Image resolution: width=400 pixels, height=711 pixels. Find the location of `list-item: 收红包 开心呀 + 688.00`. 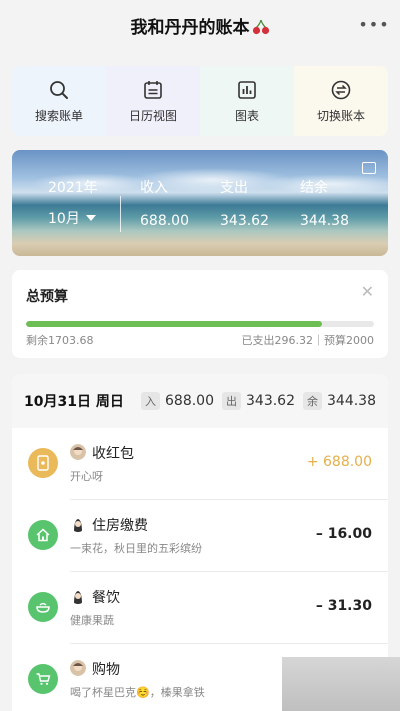

list-item: 收红包 开心呀 + 688.00 is located at coordinates (200, 464).